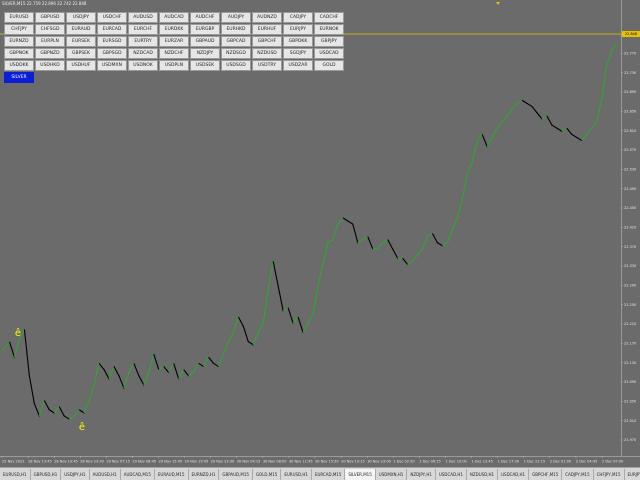 The image size is (640, 480). I want to click on symbol-button-eurcad: EURCAD, so click(112, 29).